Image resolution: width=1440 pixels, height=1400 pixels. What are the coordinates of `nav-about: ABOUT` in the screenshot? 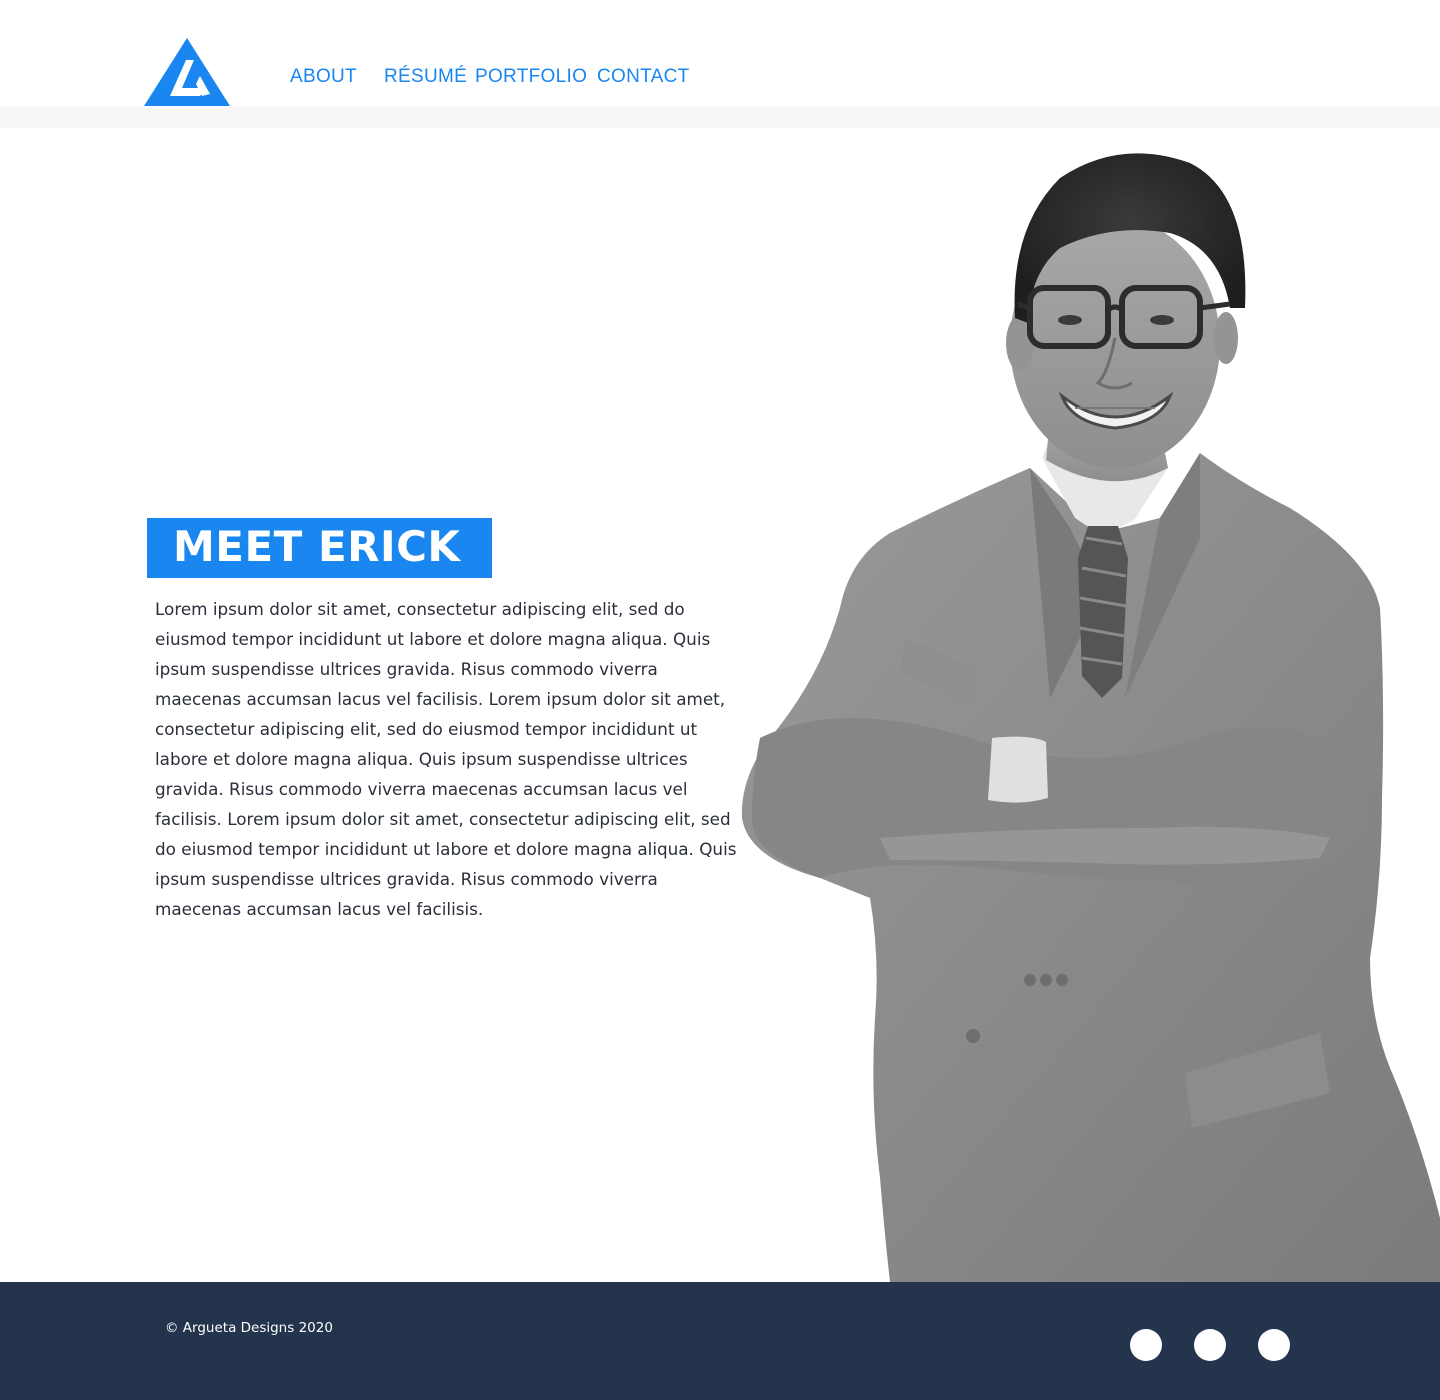 It's located at (323, 77).